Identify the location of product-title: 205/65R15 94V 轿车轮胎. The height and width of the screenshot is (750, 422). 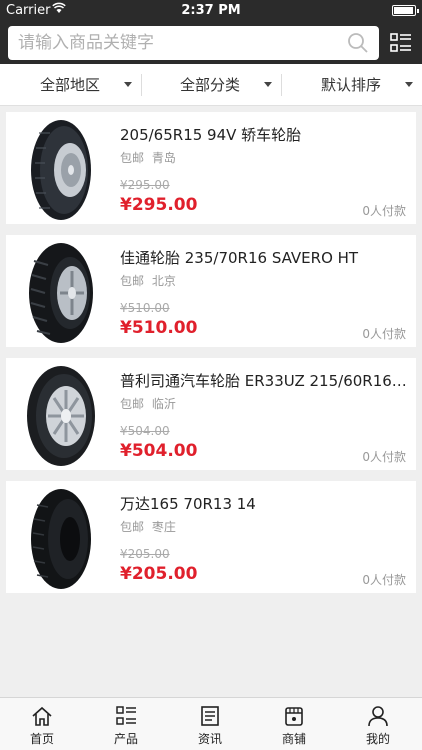
(265, 134).